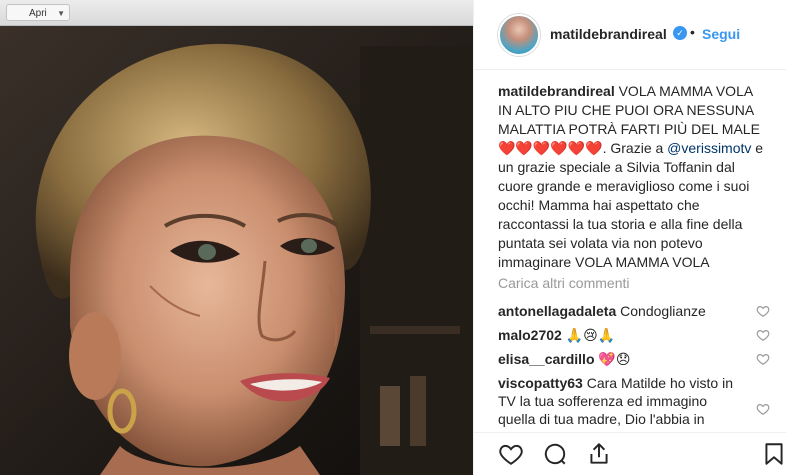  Describe the element at coordinates (629, 335) in the screenshot. I see `comment-item: malo2702 🙏😢🙏` at that location.